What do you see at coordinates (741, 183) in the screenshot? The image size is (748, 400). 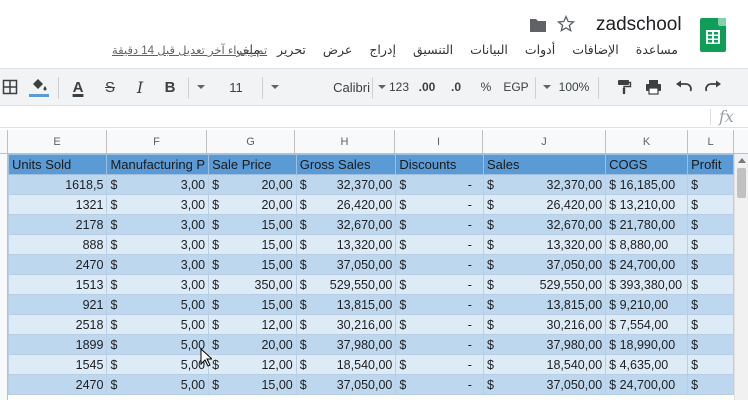 I see `scrollbar-thumb` at bounding box center [741, 183].